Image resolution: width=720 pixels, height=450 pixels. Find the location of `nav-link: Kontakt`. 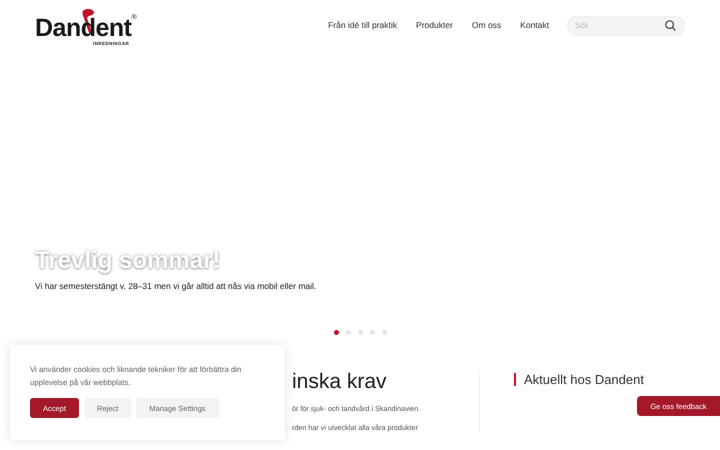

nav-link: Kontakt is located at coordinates (534, 25).